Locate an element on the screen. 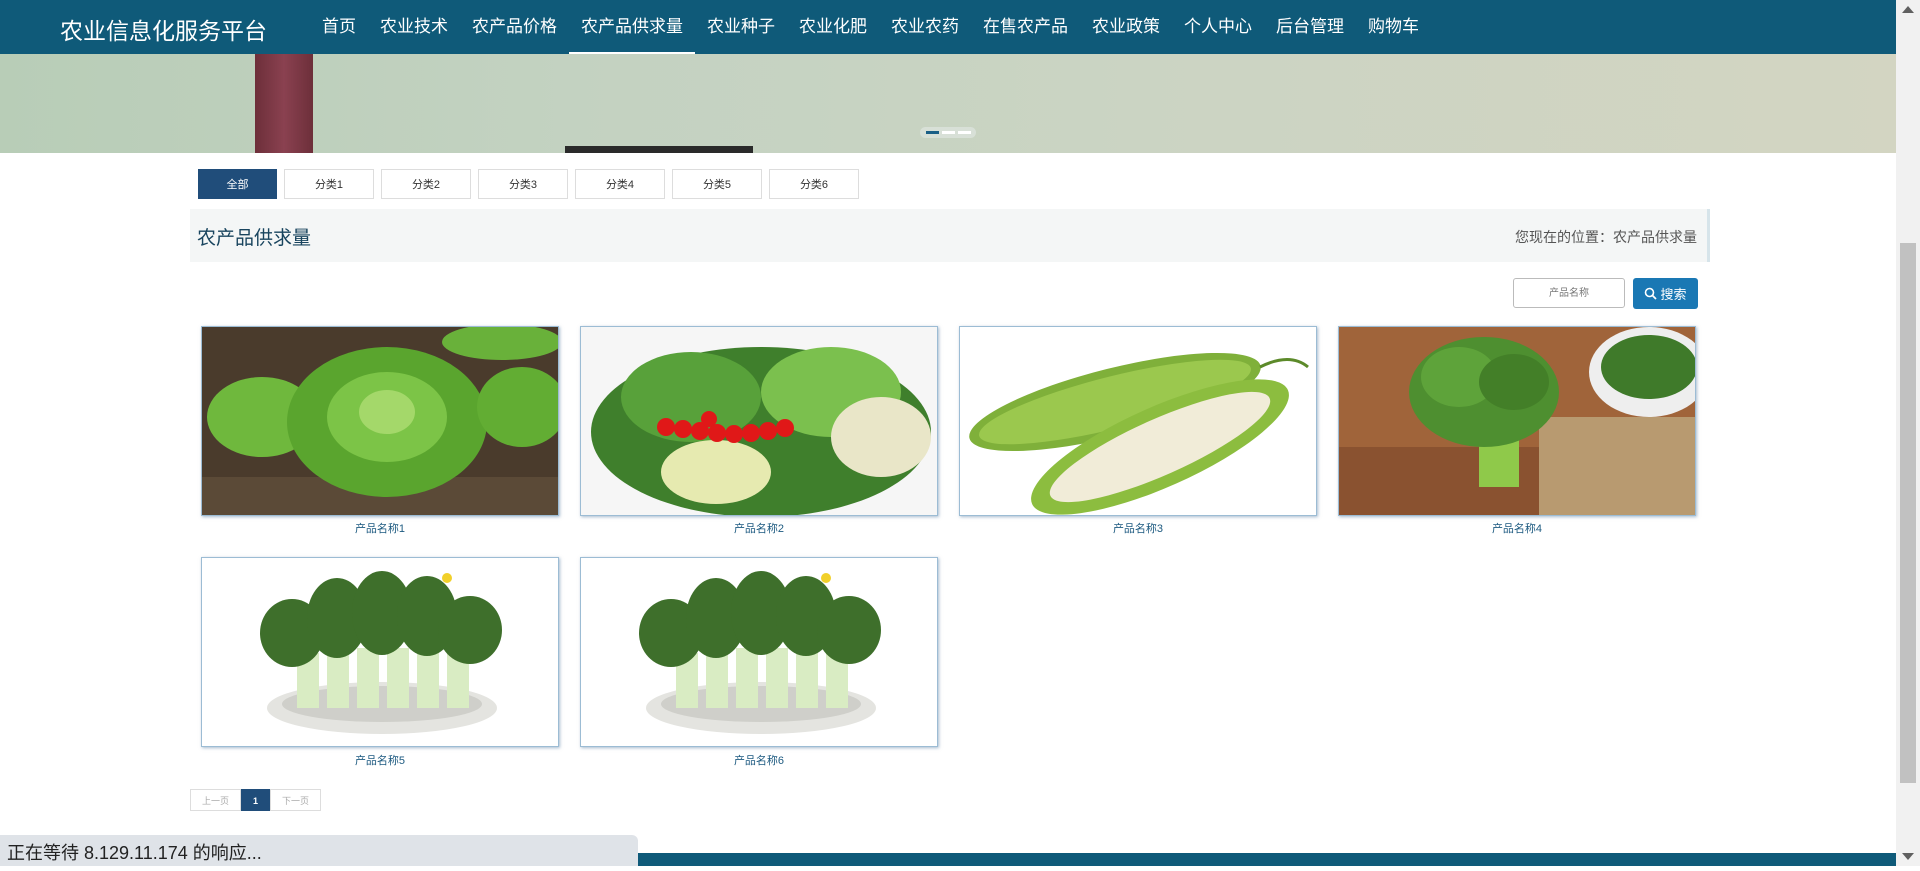 The width and height of the screenshot is (1920, 871). nav-item-cart: 购物车 is located at coordinates (1393, 27).